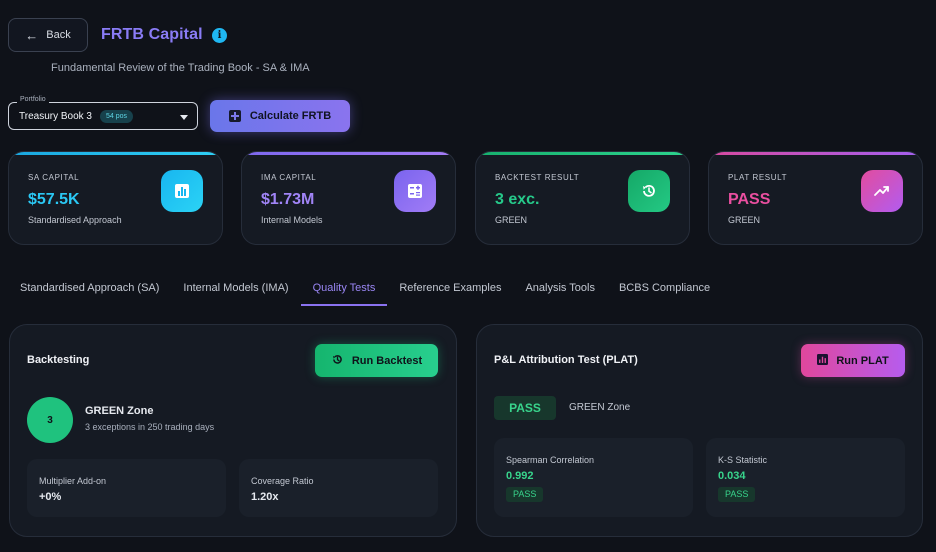 This screenshot has height=552, width=936. I want to click on calculate-frtb-button: Calculate FRTB, so click(280, 116).